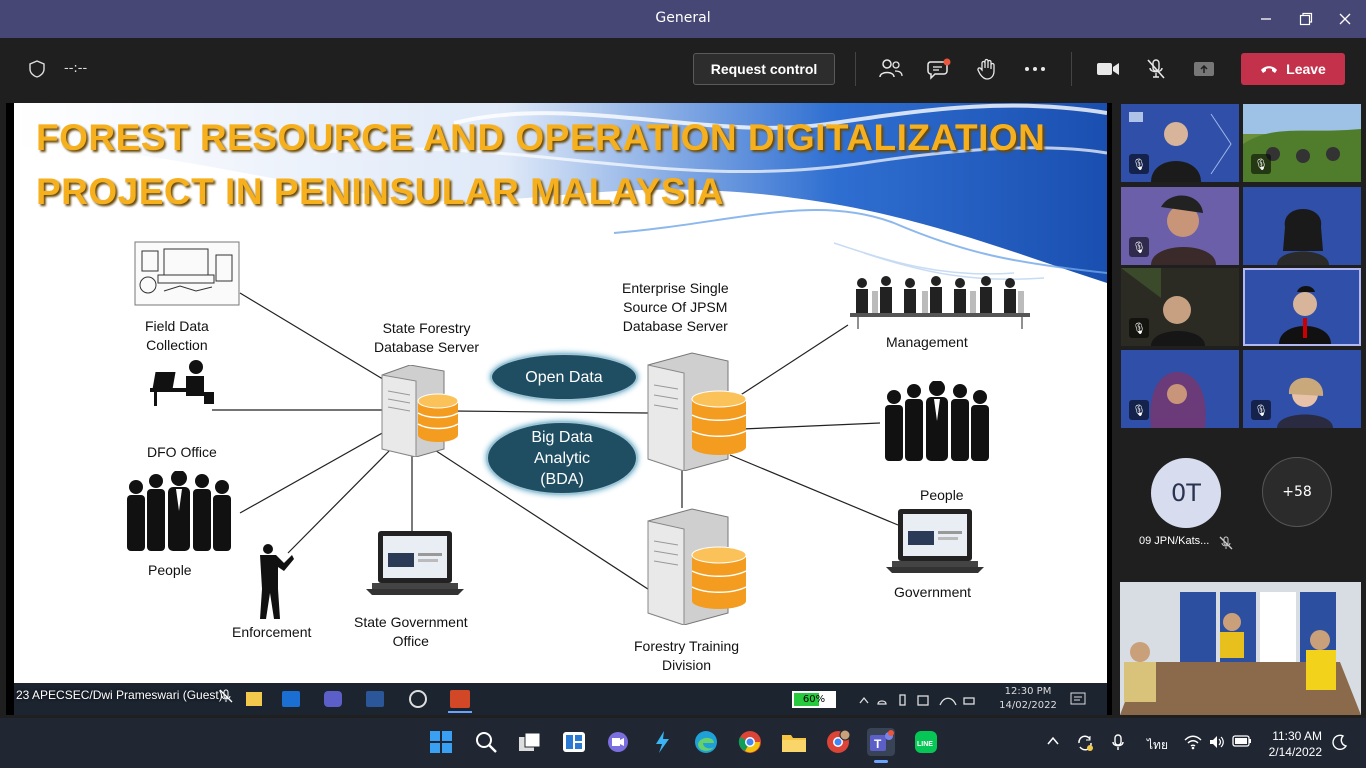 The height and width of the screenshot is (768, 1366). I want to click on app-icon, so click(662, 742).